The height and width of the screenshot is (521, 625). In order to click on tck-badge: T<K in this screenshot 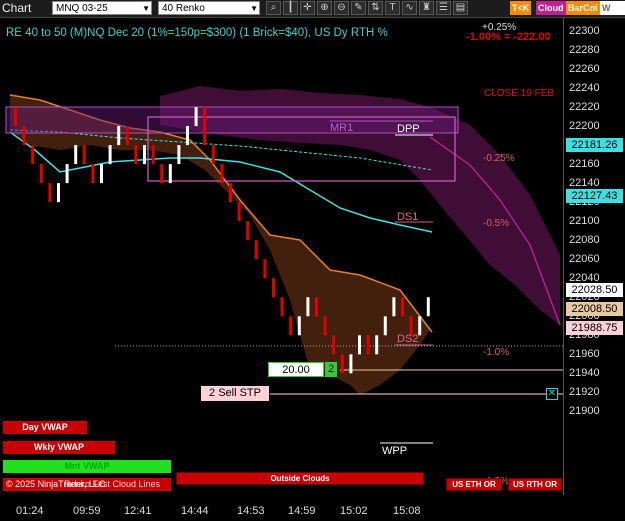, I will do `click(521, 8)`.